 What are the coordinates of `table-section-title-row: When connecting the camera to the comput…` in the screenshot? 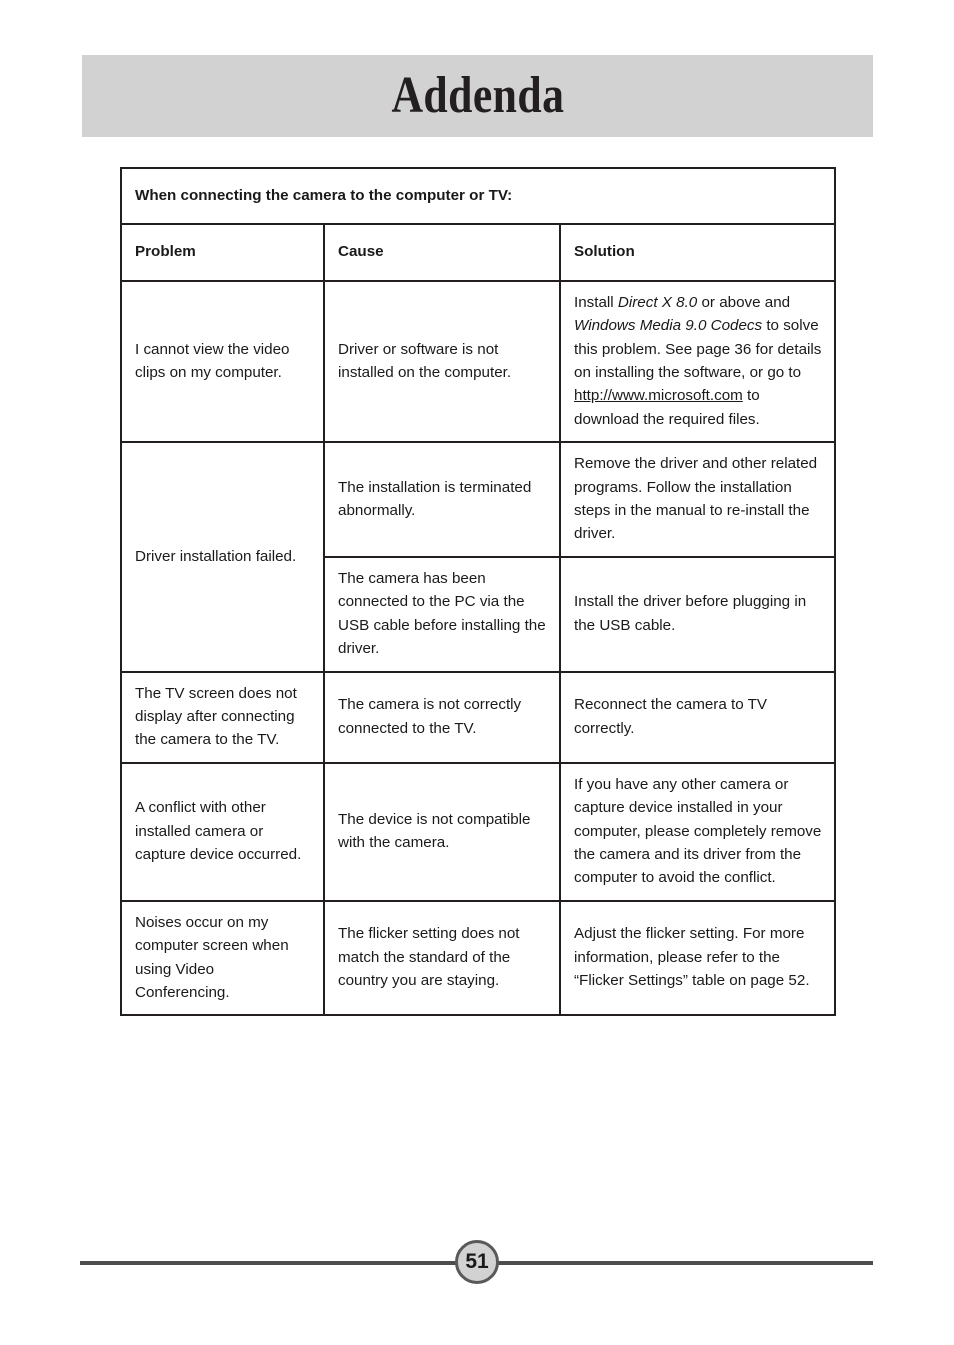 It's located at (478, 196).